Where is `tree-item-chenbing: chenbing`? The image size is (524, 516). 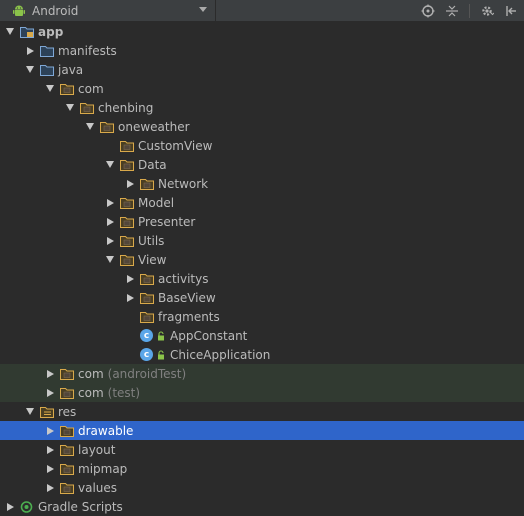
tree-item-chenbing: chenbing is located at coordinates (262, 107).